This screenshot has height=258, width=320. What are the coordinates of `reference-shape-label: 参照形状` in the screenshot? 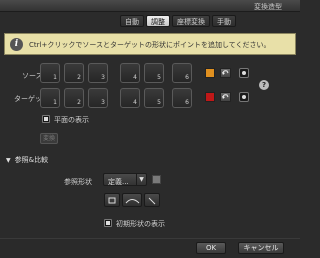 It's located at (78, 182).